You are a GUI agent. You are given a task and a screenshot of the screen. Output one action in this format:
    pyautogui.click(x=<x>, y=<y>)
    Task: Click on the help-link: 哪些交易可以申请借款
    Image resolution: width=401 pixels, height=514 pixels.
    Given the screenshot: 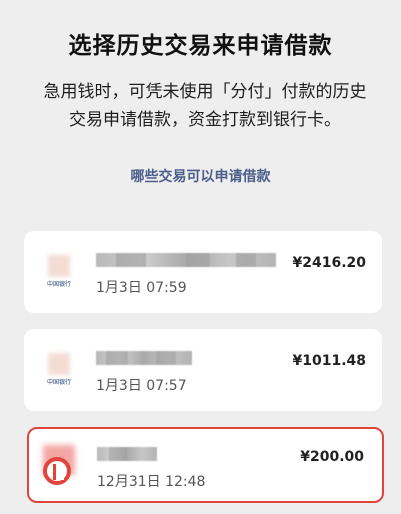 What is the action you would take?
    pyautogui.click(x=200, y=176)
    